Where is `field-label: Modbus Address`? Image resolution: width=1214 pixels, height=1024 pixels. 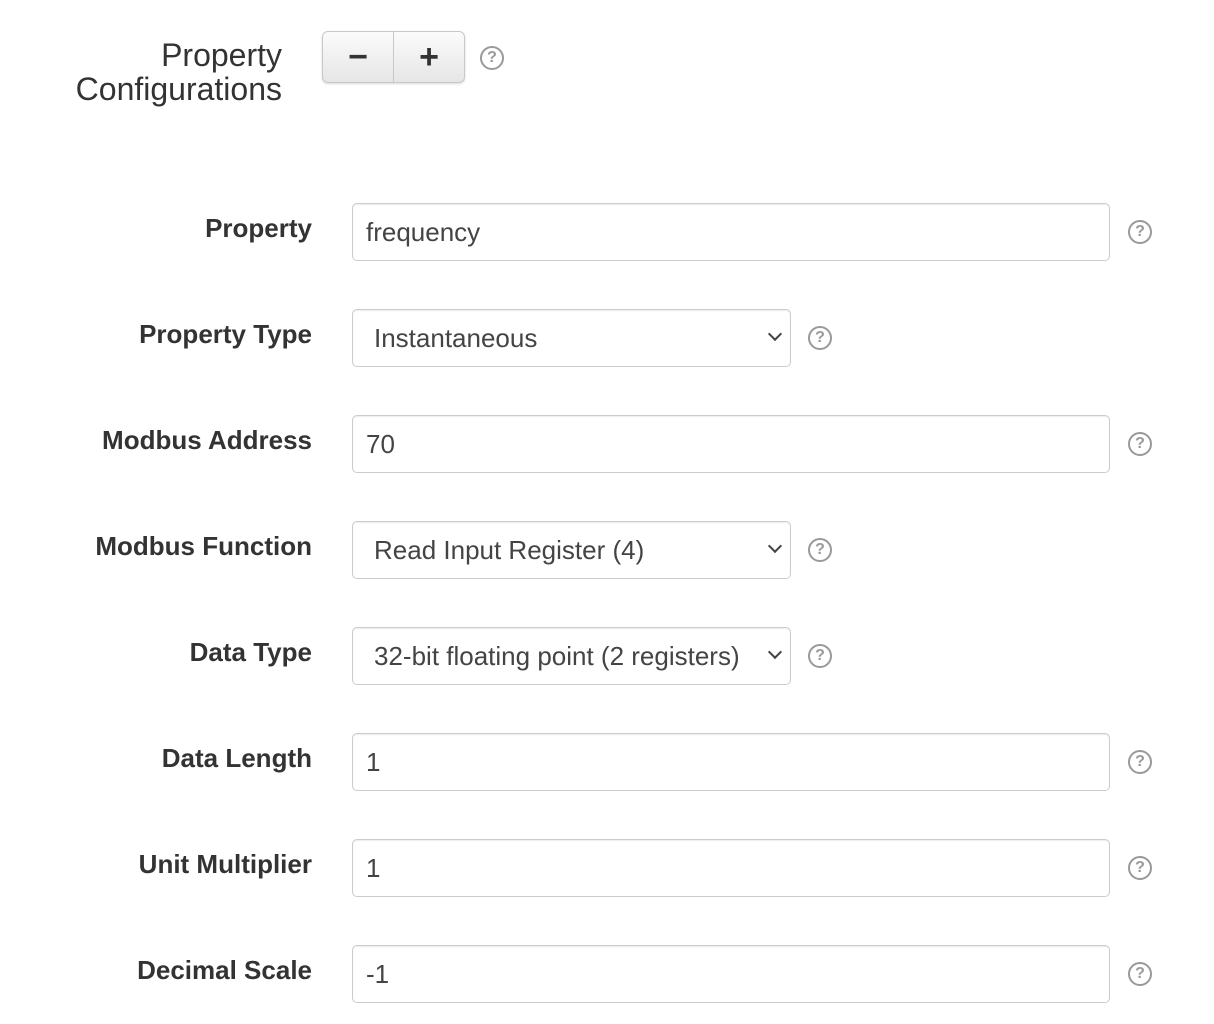 field-label: Modbus Address is located at coordinates (207, 440).